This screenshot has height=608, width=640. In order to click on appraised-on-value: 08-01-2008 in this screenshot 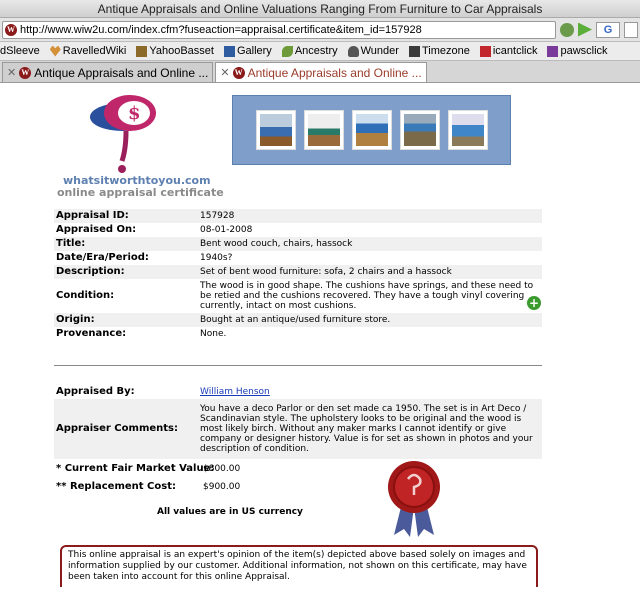, I will do `click(226, 230)`.